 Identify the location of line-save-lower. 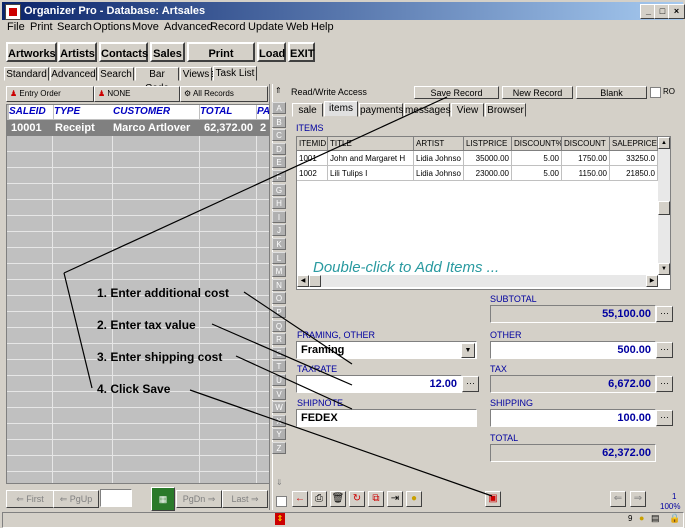
(78, 330).